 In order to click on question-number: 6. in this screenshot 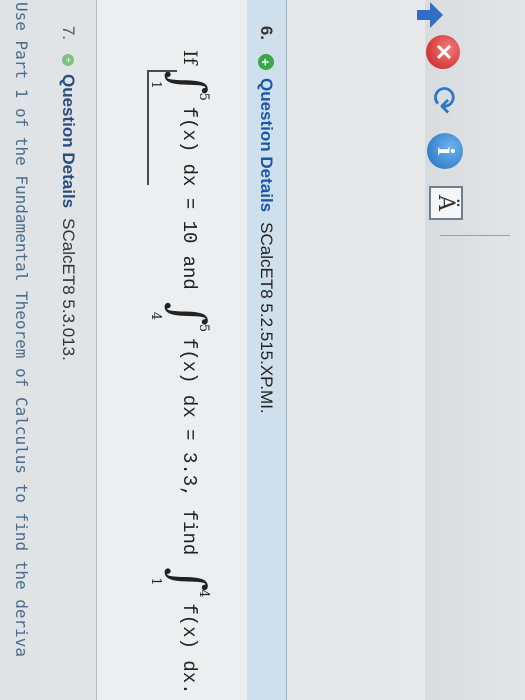, I will do `click(266, 32)`.